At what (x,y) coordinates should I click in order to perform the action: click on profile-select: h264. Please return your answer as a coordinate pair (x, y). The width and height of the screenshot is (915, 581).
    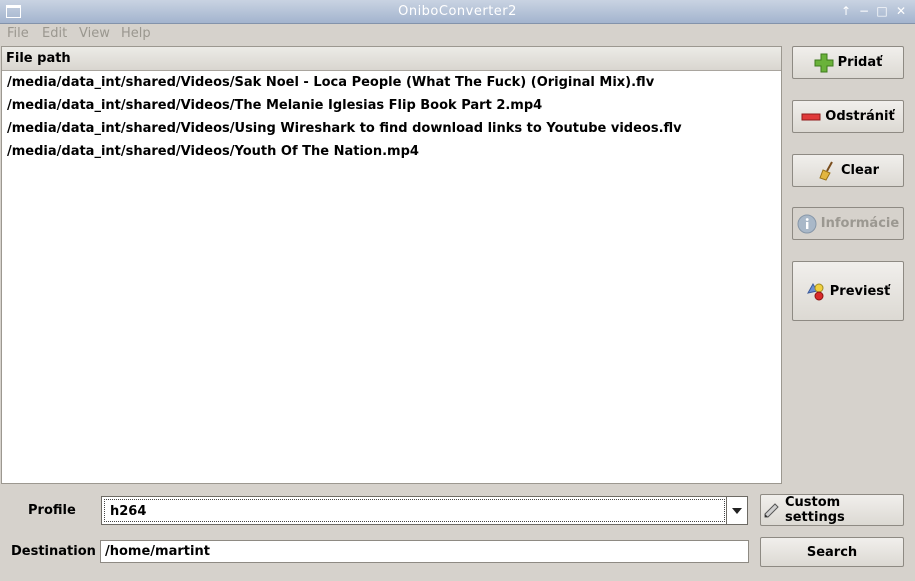
    Looking at the image, I should click on (424, 510).